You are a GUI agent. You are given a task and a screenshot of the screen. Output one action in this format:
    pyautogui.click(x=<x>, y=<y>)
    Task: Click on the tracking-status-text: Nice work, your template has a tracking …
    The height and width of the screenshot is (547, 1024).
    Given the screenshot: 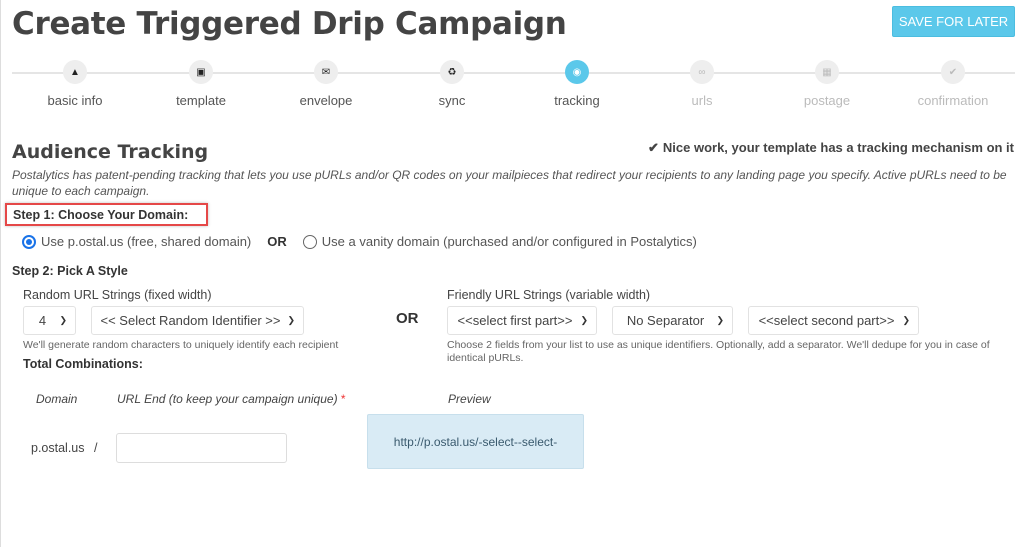 What is the action you would take?
    pyautogui.click(x=838, y=147)
    